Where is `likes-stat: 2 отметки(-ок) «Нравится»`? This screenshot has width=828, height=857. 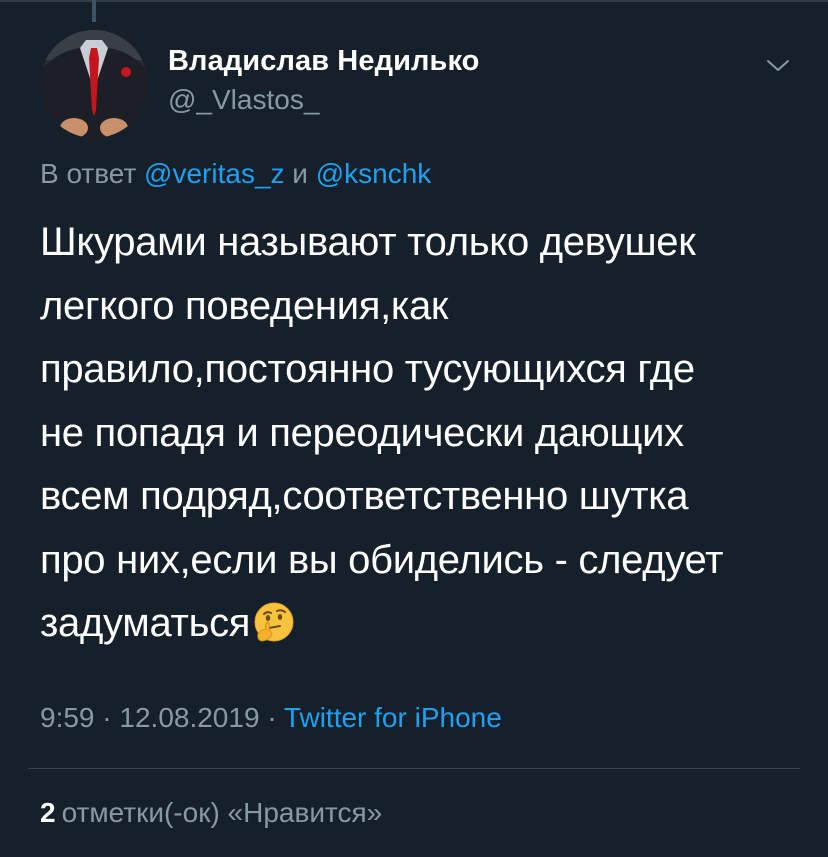
likes-stat: 2 отметки(-ок) «Нравится» is located at coordinates (211, 813).